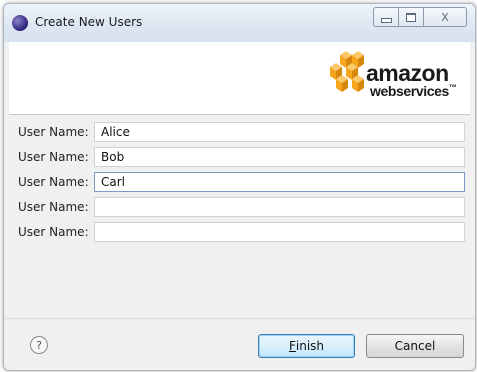  I want to click on finish-button: Finish, so click(306, 346).